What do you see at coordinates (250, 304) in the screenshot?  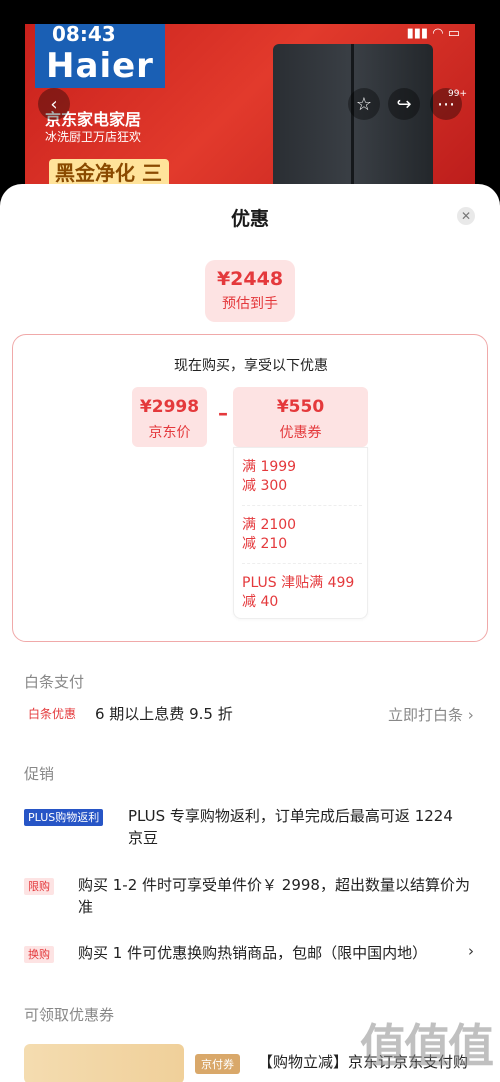 I see `estimate-label: 预估到手` at bounding box center [250, 304].